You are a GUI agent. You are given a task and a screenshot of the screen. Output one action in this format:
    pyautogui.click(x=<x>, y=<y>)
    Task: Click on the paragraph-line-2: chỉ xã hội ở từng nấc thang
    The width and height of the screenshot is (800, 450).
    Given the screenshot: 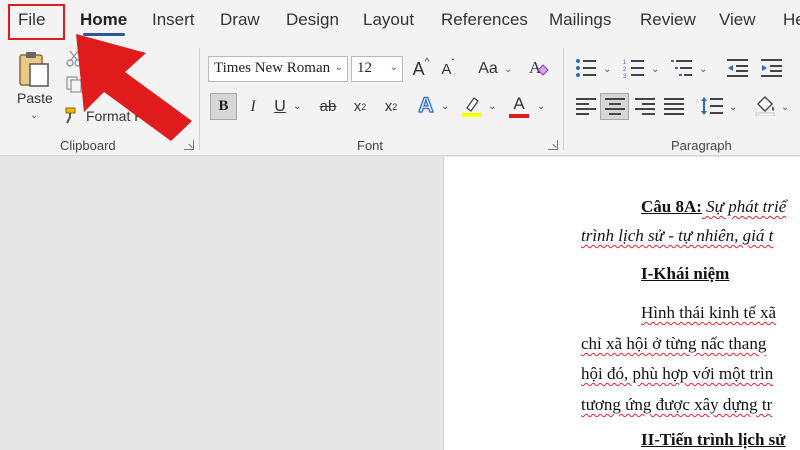 What is the action you would take?
    pyautogui.click(x=674, y=343)
    